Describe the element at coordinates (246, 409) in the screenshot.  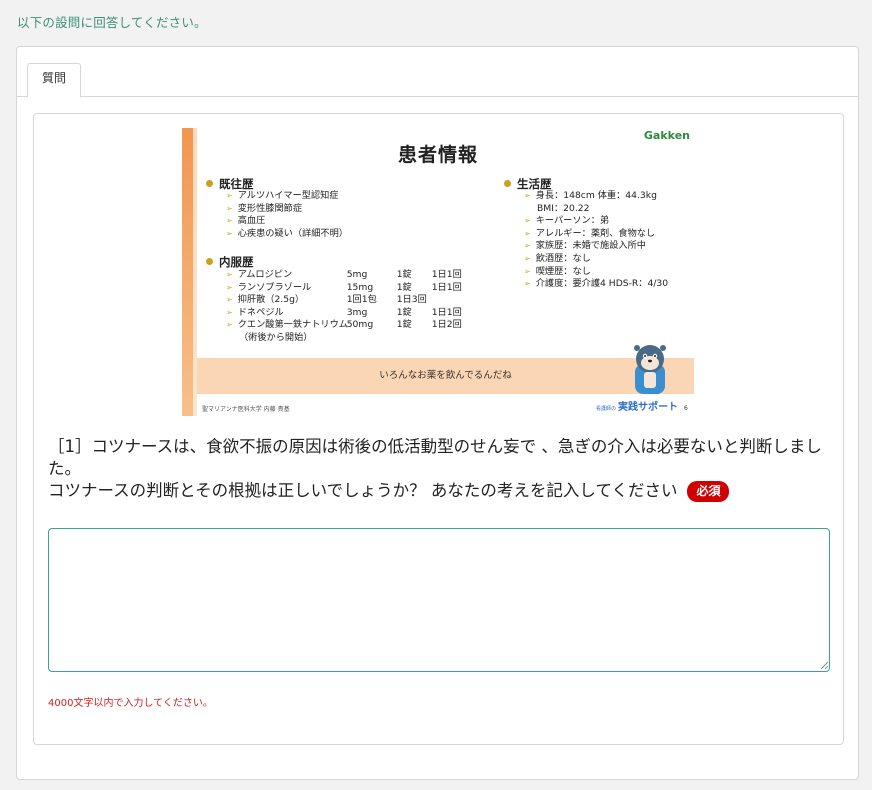
I see `slide-credit: 聖マリアンナ医科大学 内藤 貴基` at that location.